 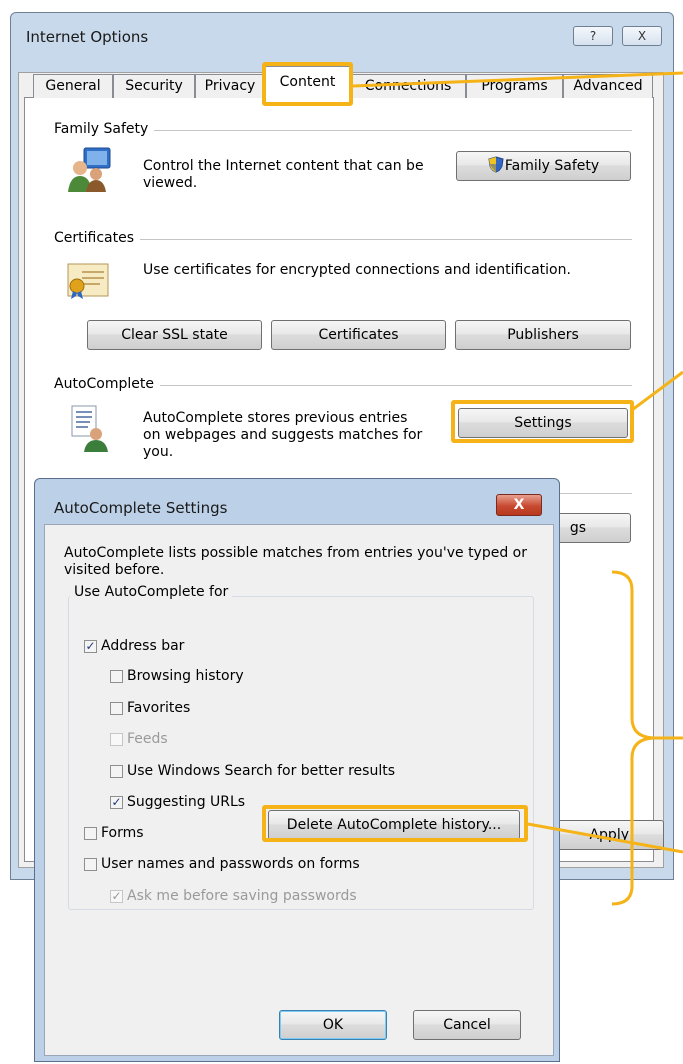 I want to click on option-ask-before-saving: ✓ Ask me before saving passwords, so click(x=233, y=896).